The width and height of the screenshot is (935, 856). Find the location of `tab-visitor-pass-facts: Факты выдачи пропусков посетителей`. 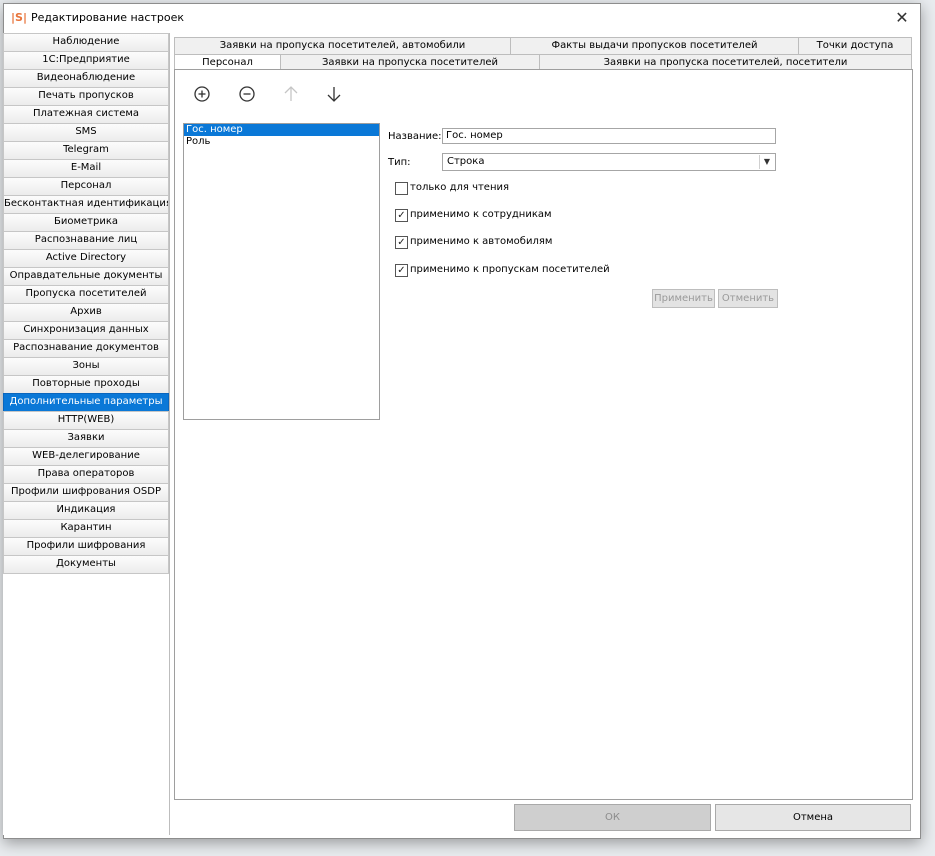

tab-visitor-pass-facts: Факты выдачи пропусков посетителей is located at coordinates (654, 46).